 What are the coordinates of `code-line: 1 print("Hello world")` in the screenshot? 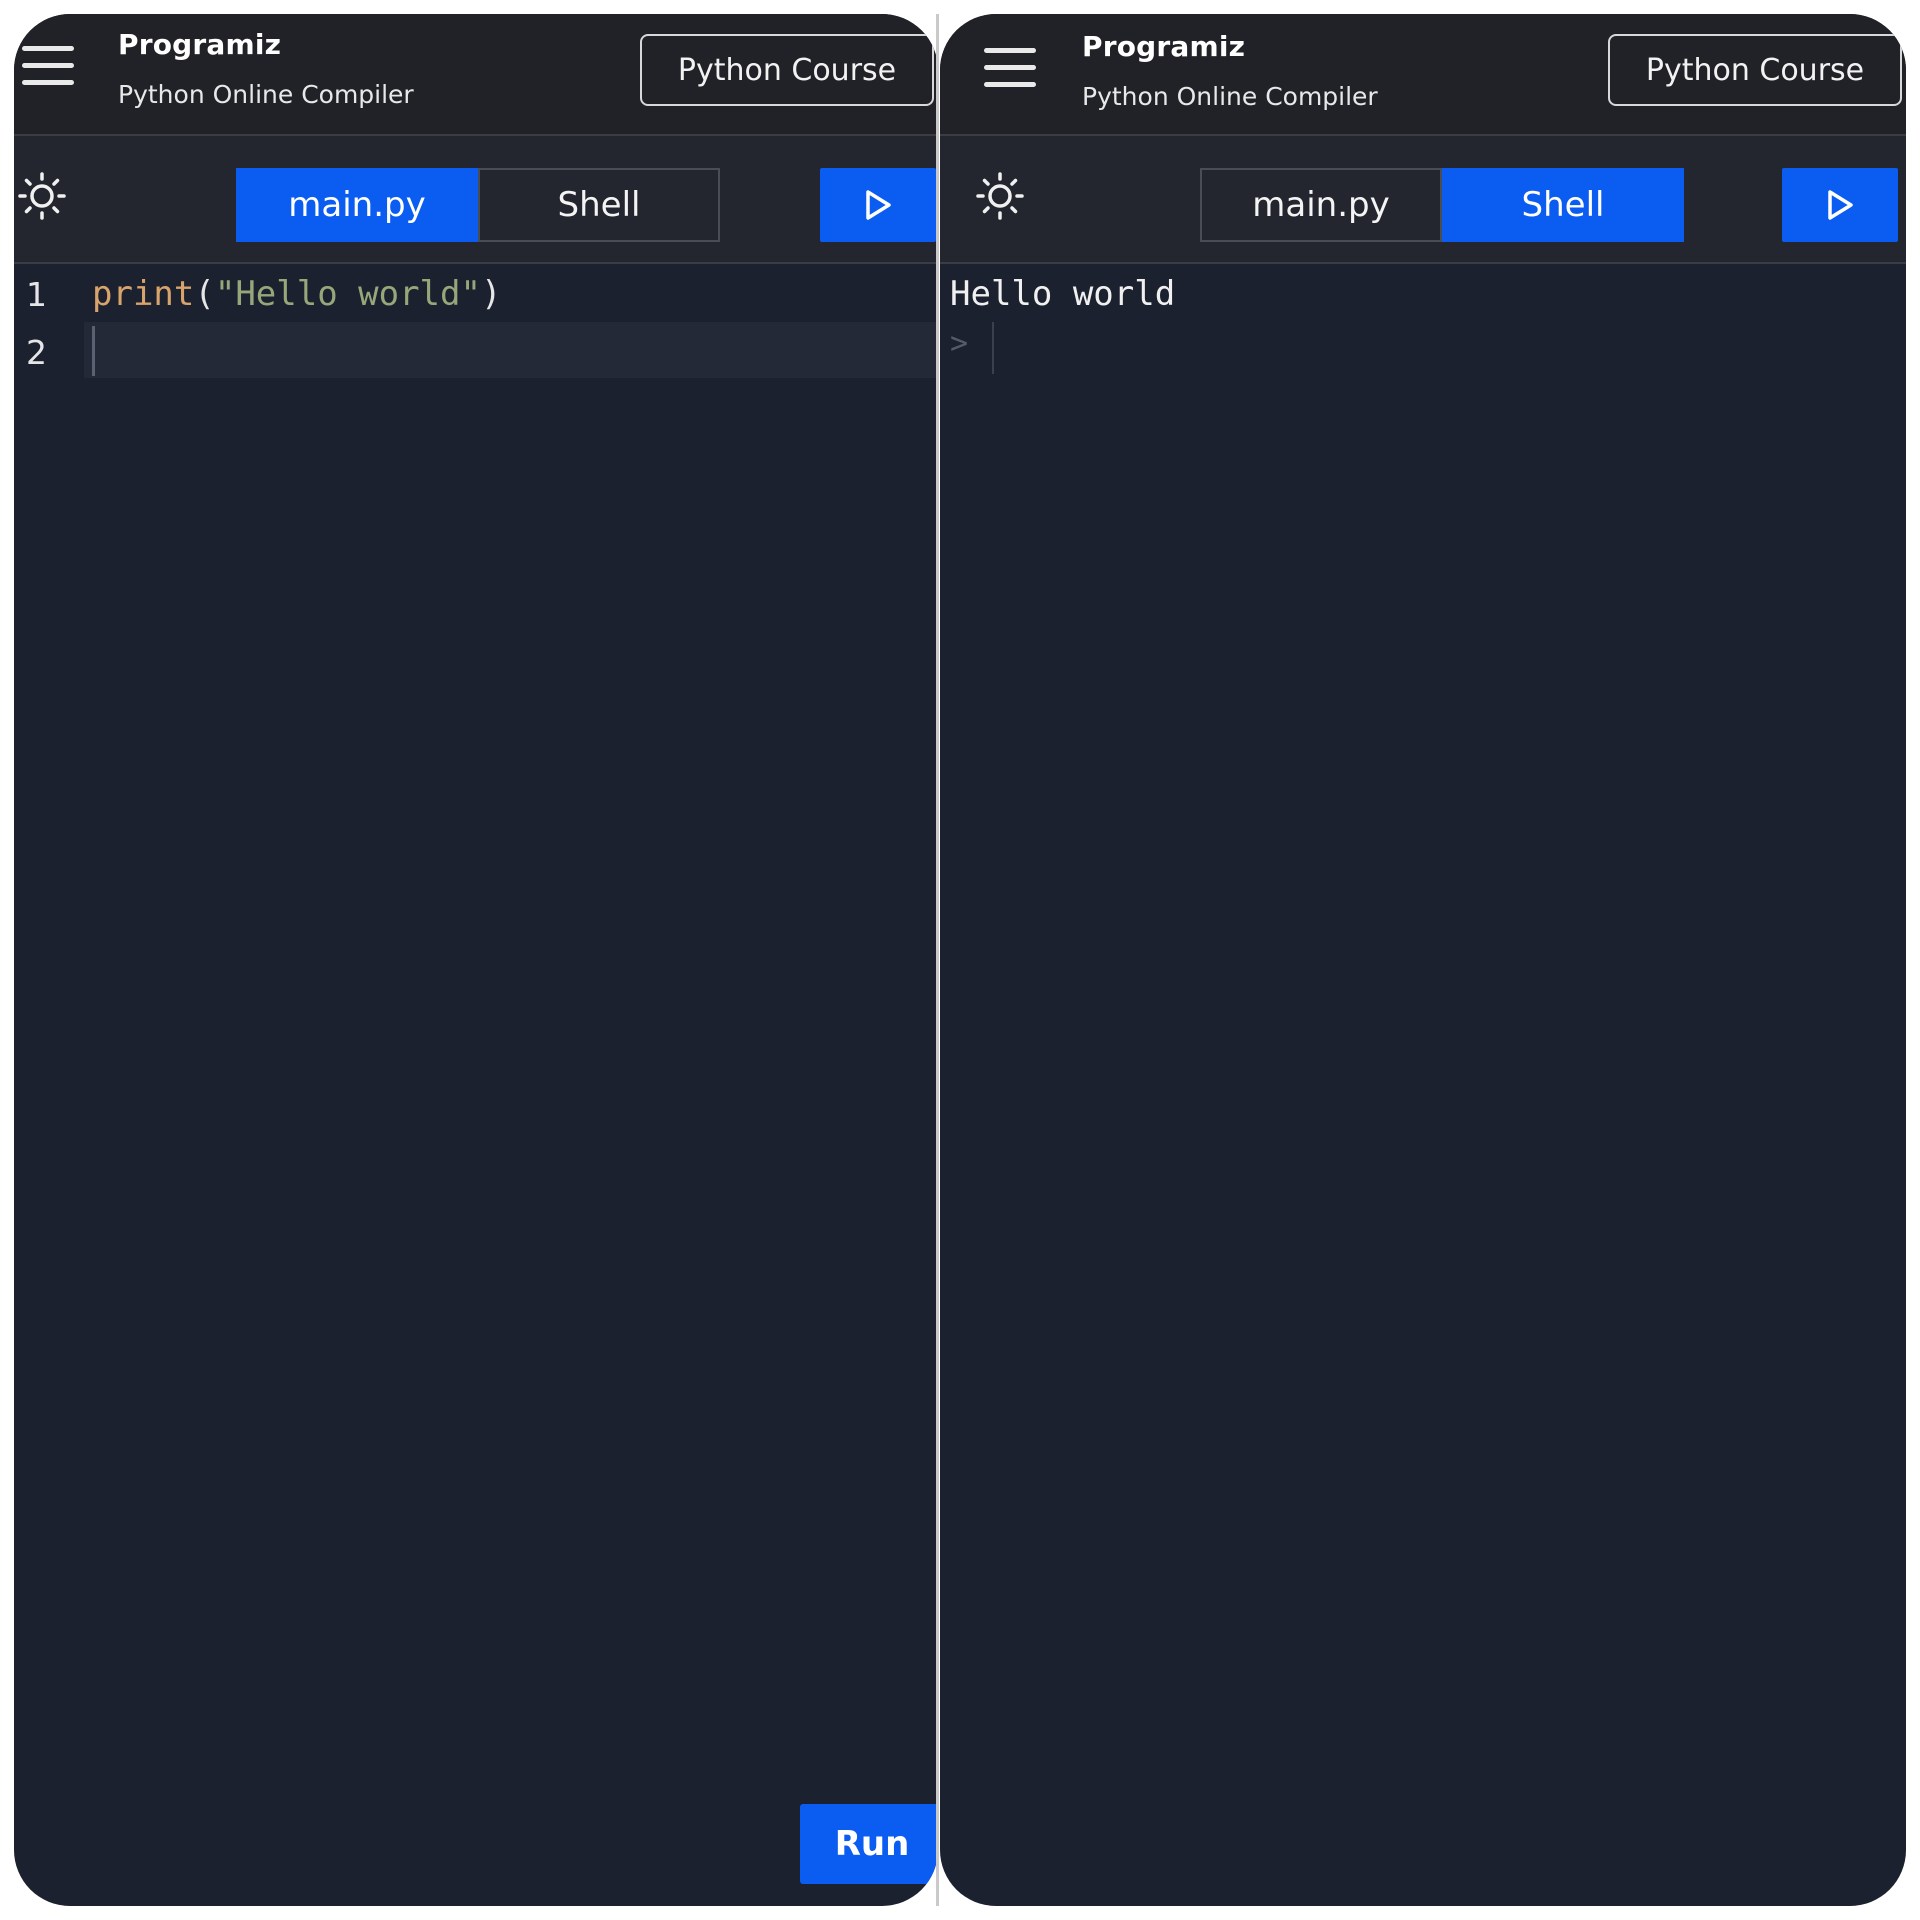 It's located at (476, 294).